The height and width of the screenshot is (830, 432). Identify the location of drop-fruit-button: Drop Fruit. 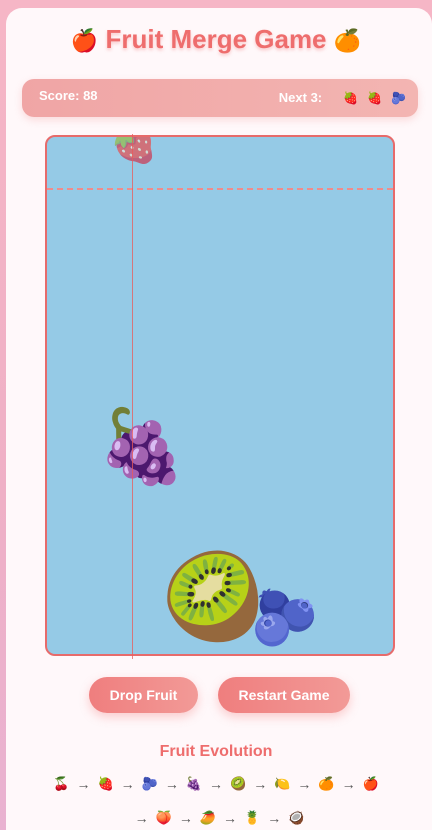
(143, 695).